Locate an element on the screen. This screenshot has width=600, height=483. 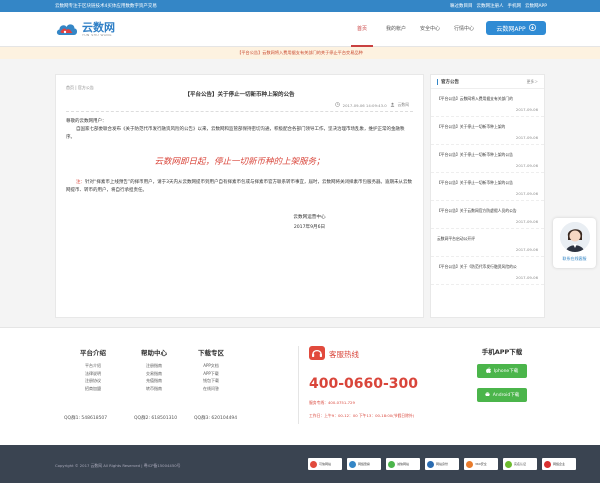
badge-label: 网络企业 is located at coordinates (559, 464).